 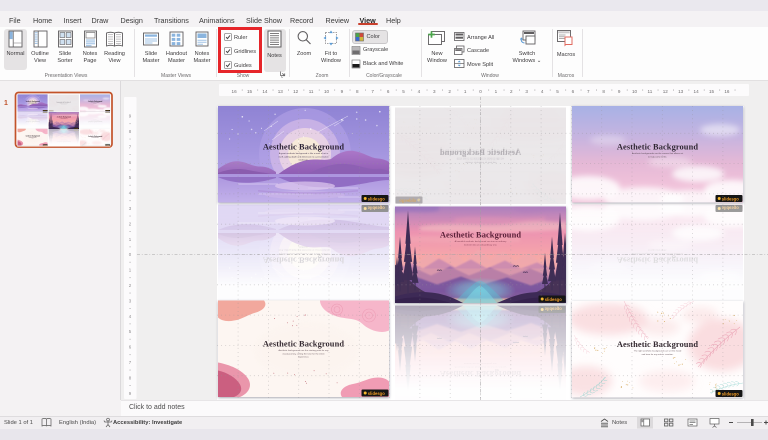 What do you see at coordinates (480, 91) in the screenshot?
I see `svg-text: 0` at bounding box center [480, 91].